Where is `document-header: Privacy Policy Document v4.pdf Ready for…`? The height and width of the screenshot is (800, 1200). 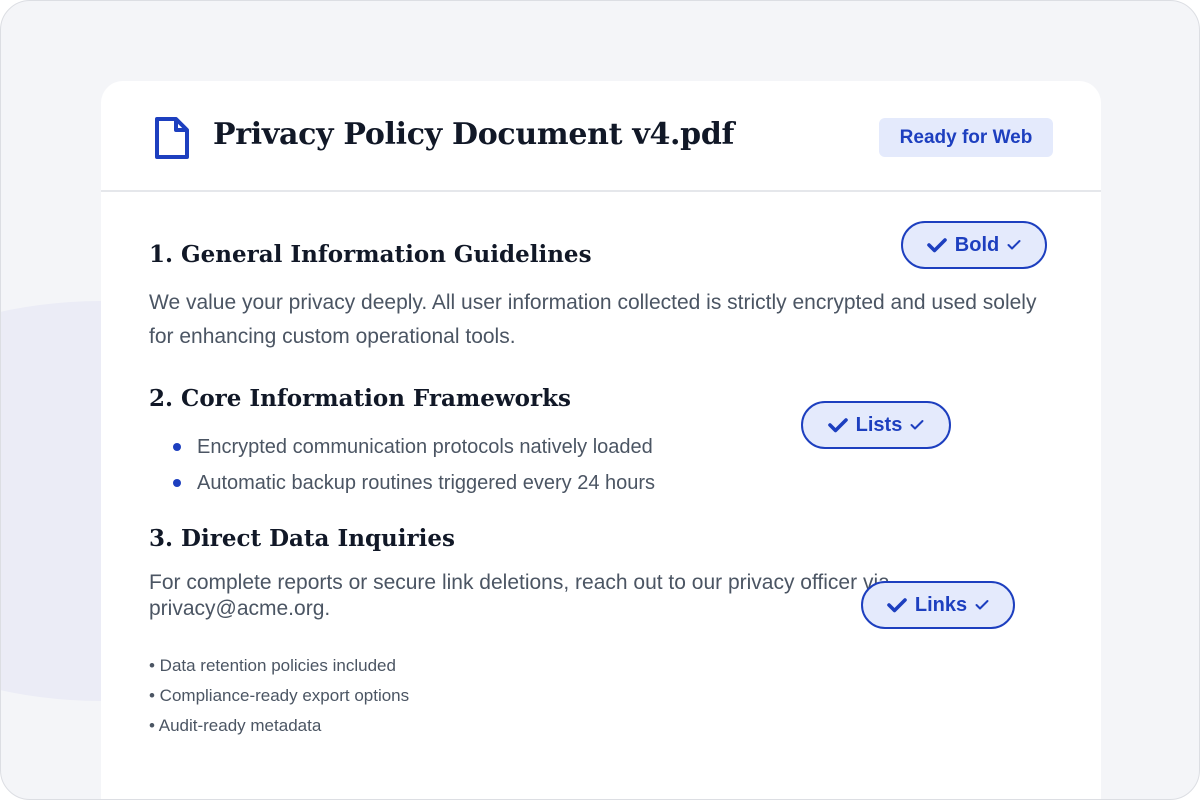 document-header: Privacy Policy Document v4.pdf Ready for… is located at coordinates (601, 136).